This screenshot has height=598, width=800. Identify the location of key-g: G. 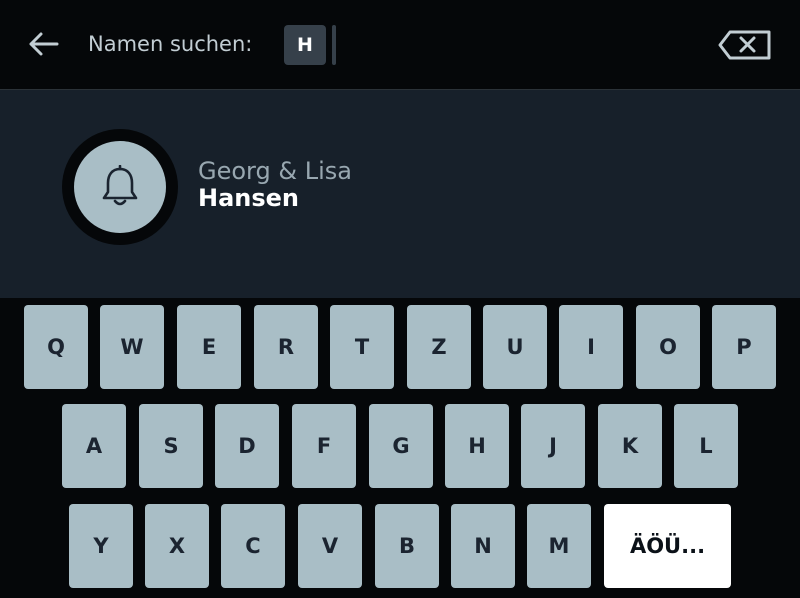
(401, 446).